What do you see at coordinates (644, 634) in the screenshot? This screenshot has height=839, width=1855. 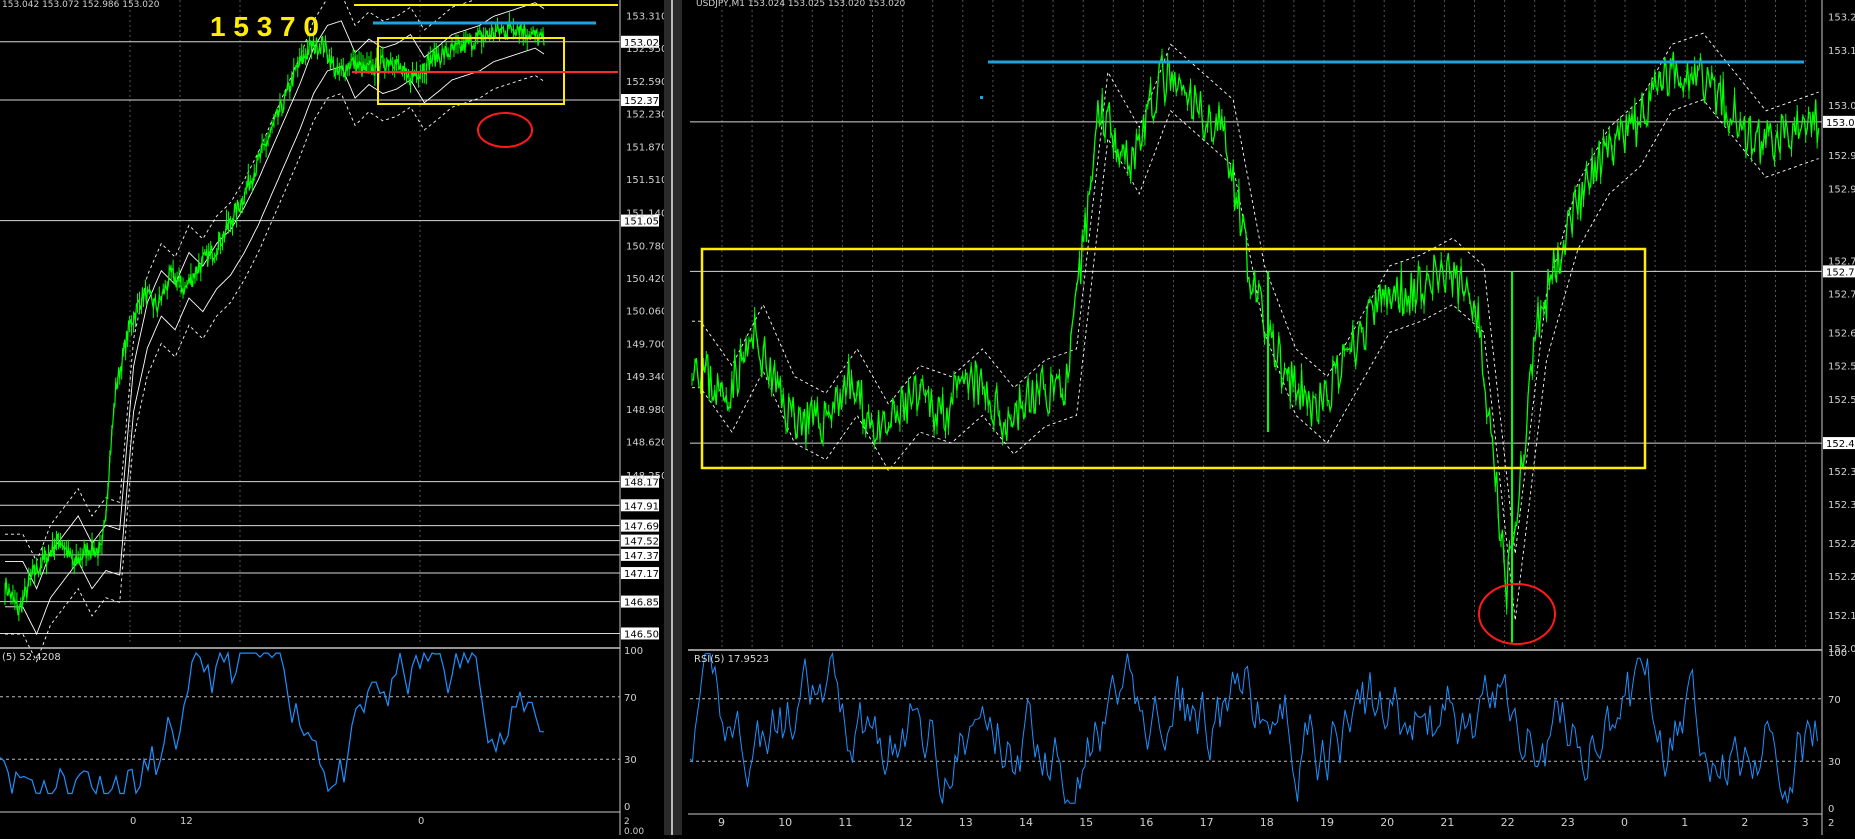 I see `left-level-label: 146.507` at bounding box center [644, 634].